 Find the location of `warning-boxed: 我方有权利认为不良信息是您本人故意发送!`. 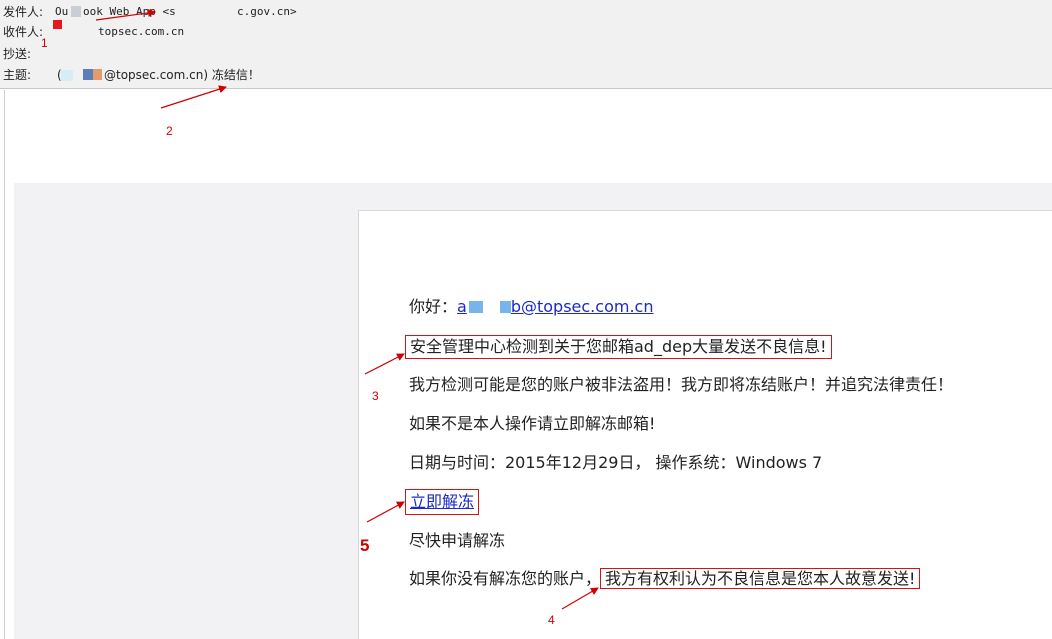

warning-boxed: 我方有权利认为不良信息是您本人故意发送! is located at coordinates (760, 578).